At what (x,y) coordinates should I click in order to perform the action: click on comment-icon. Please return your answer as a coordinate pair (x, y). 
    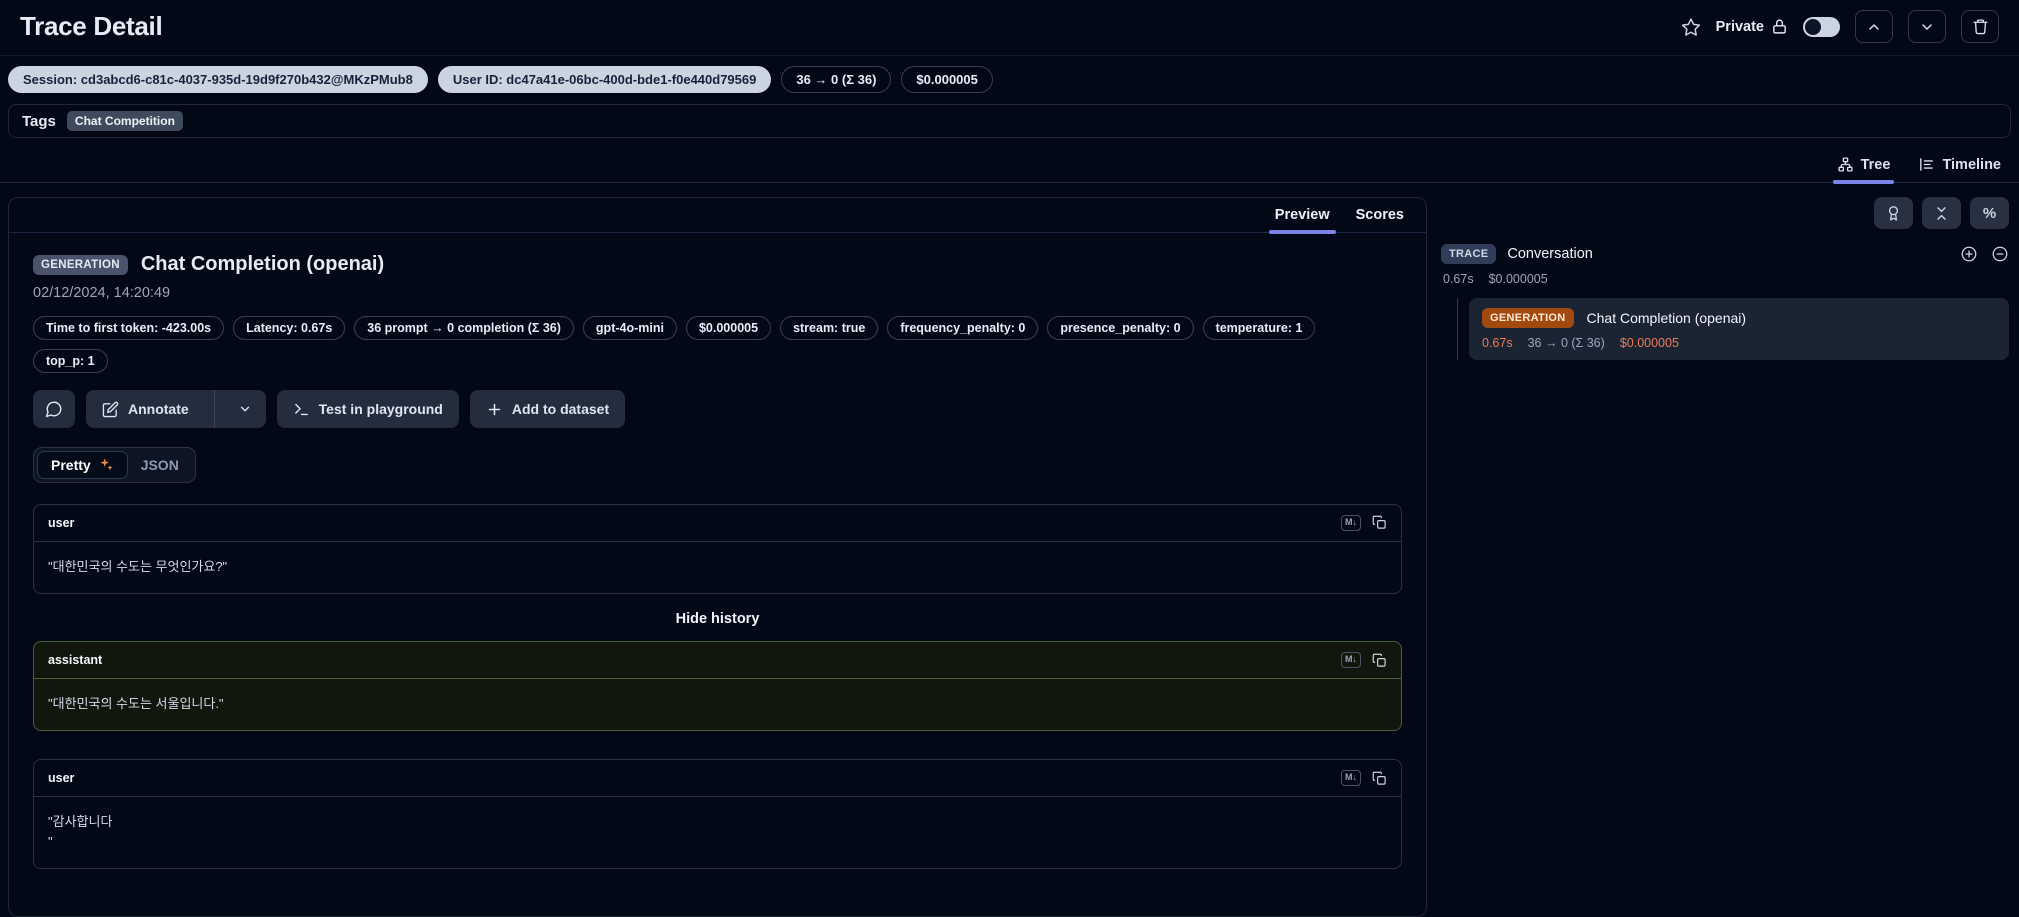
    Looking at the image, I should click on (53, 409).